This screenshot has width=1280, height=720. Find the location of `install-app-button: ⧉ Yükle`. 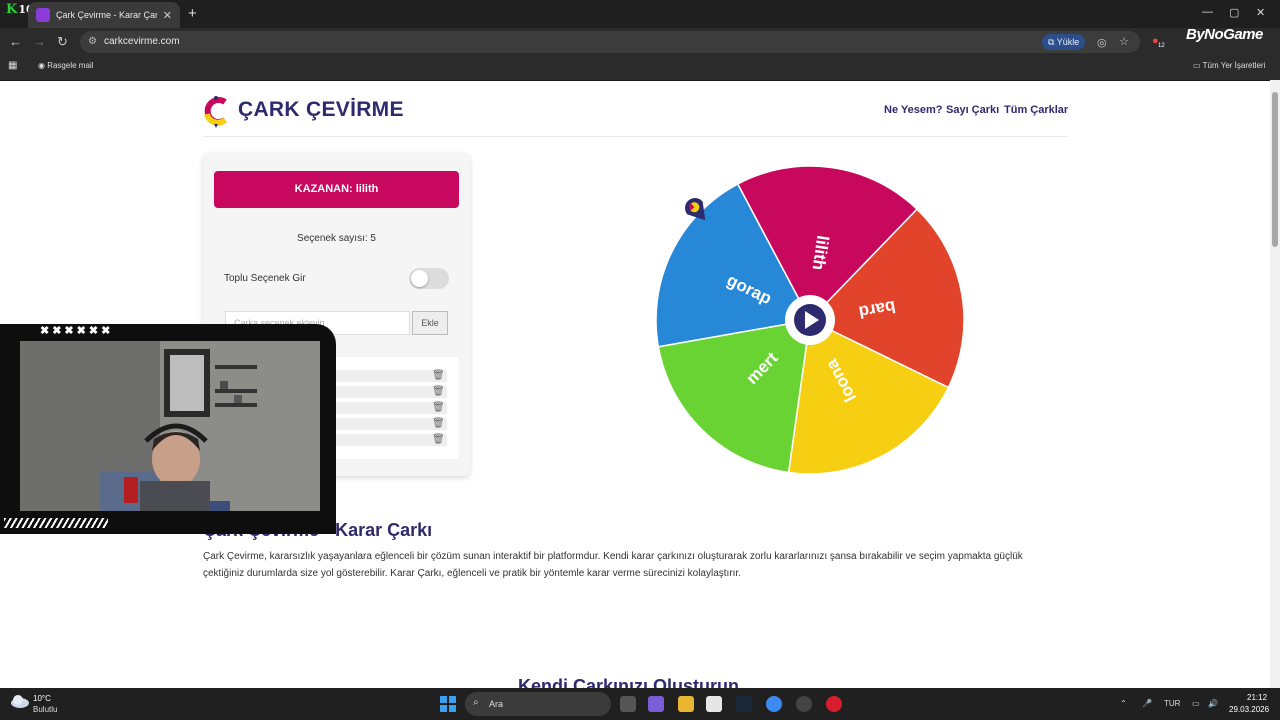

install-app-button: ⧉ Yükle is located at coordinates (1064, 42).